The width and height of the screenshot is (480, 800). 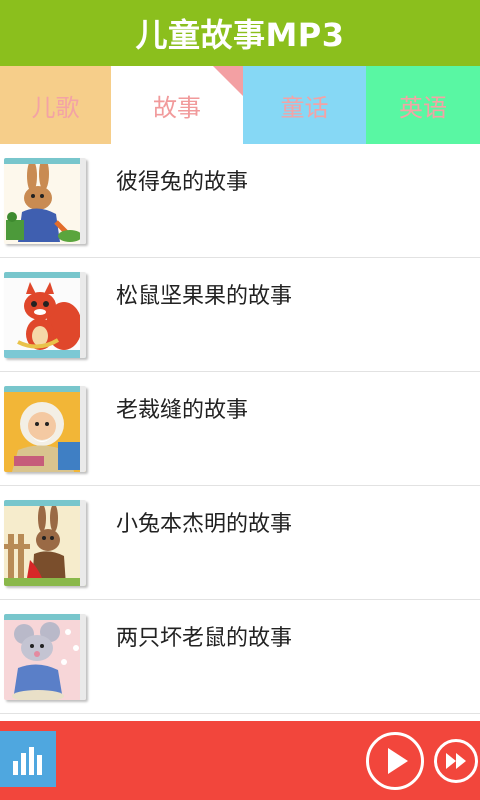 I want to click on category-tabs: 儿歌 故事 童话 英语, so click(x=240, y=105).